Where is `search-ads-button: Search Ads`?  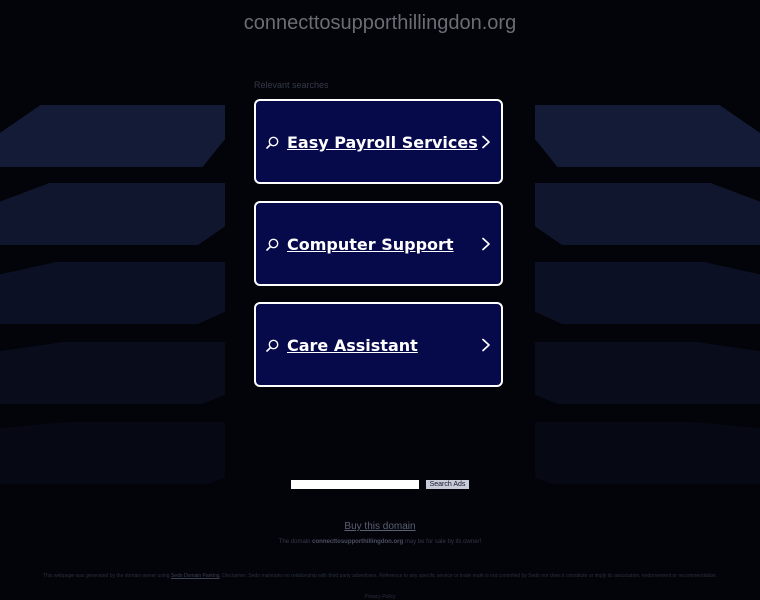
search-ads-button: Search Ads is located at coordinates (447, 484).